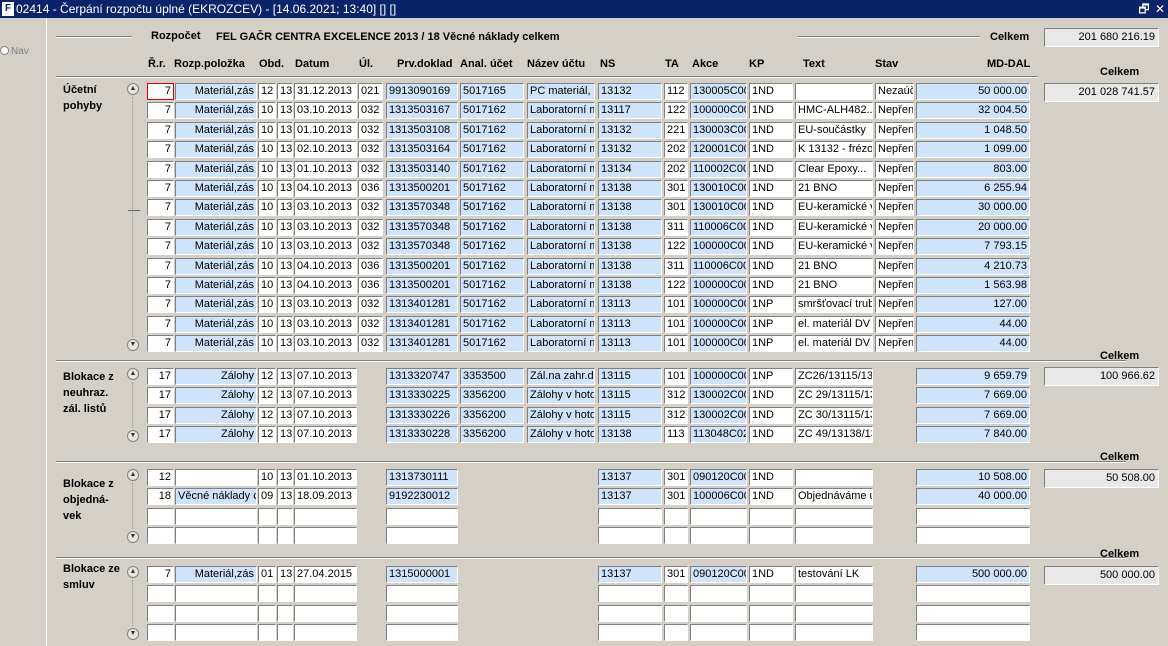  What do you see at coordinates (1144, 9) in the screenshot?
I see `restore-icon: 🗗` at bounding box center [1144, 9].